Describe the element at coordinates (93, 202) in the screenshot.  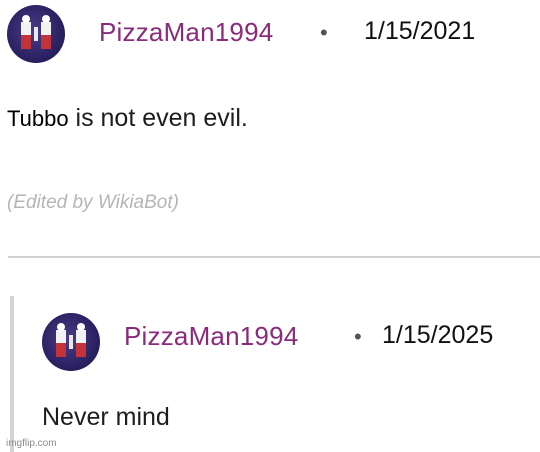
I see `edited-note: (Edited by WikiaBot)` at that location.